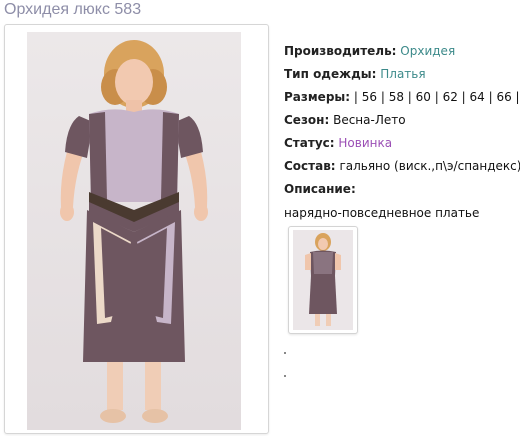 The height and width of the screenshot is (436, 520). I want to click on season-row: Сезон: Весна-Лето, so click(401, 123).